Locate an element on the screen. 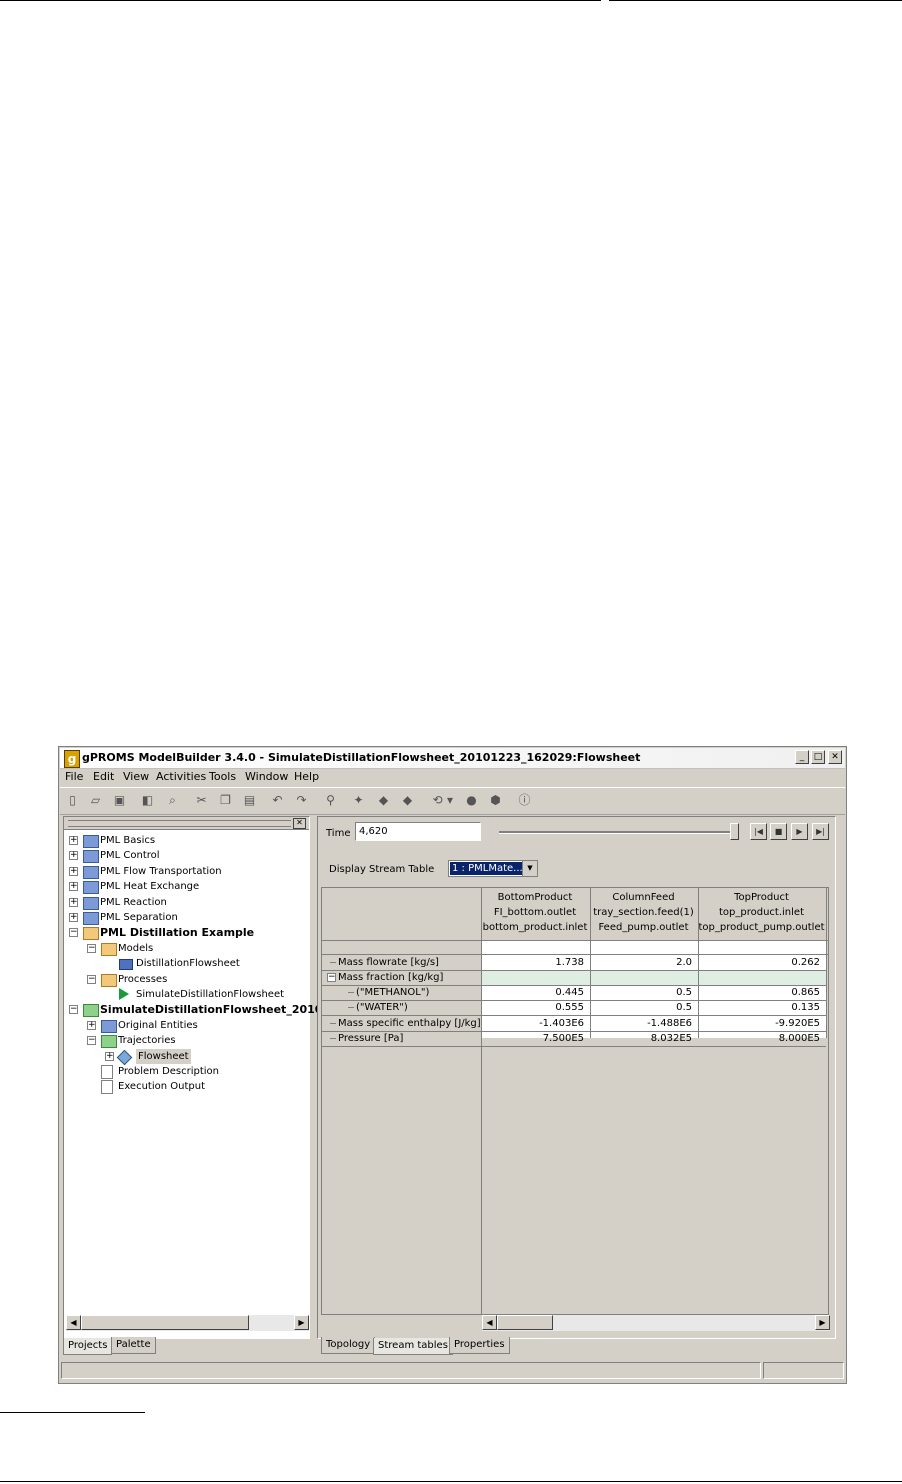 The image size is (902, 1484). tab-topology: Topology is located at coordinates (348, 1345).